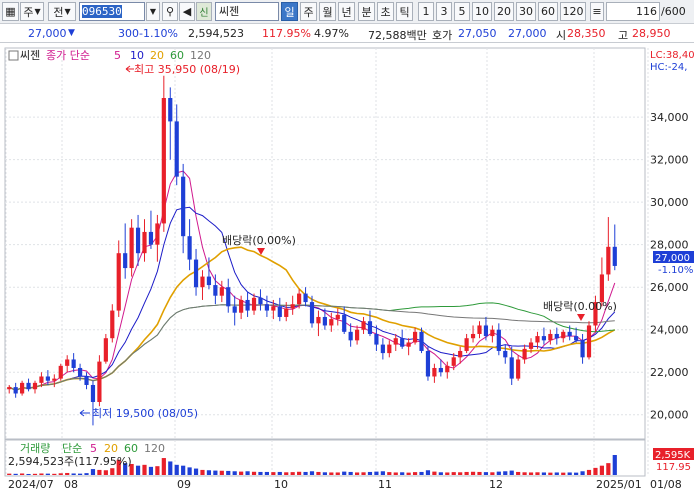 Image resolution: width=694 pixels, height=492 pixels. I want to click on period-day-button: 일, so click(289, 11).